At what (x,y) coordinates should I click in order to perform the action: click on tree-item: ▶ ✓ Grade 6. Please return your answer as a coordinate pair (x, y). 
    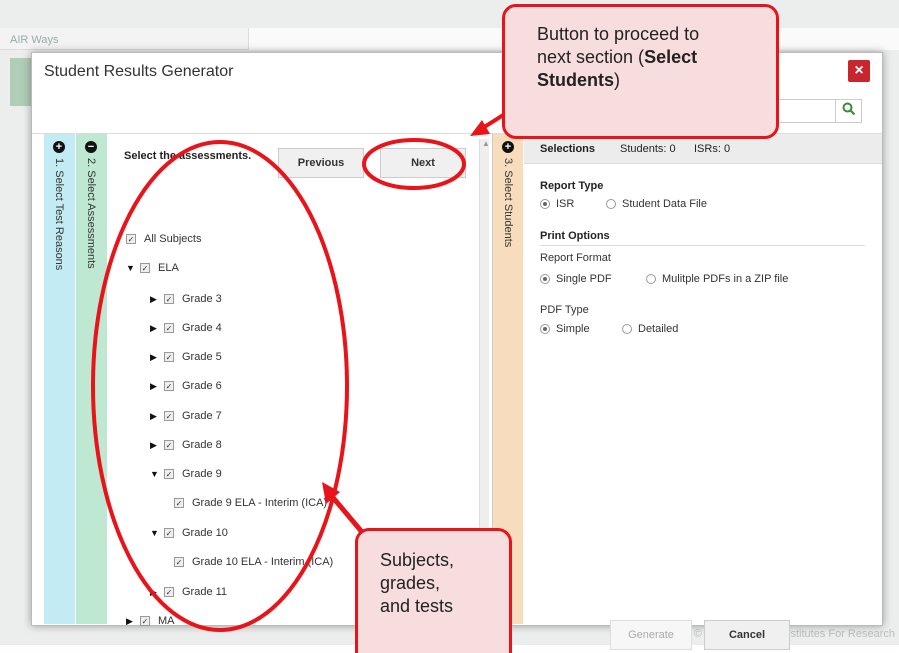
    Looking at the image, I should click on (186, 386).